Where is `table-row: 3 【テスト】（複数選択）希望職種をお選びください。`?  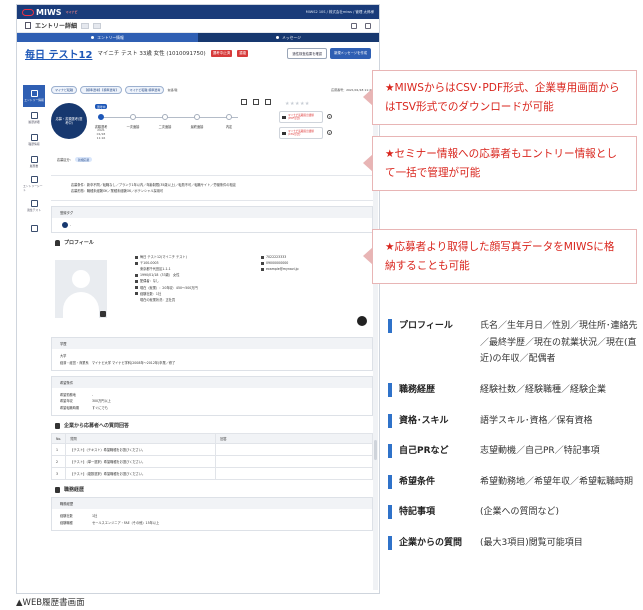 table-row: 3 【テスト】（複数選択）希望職種をお選びください。 is located at coordinates (211, 474).